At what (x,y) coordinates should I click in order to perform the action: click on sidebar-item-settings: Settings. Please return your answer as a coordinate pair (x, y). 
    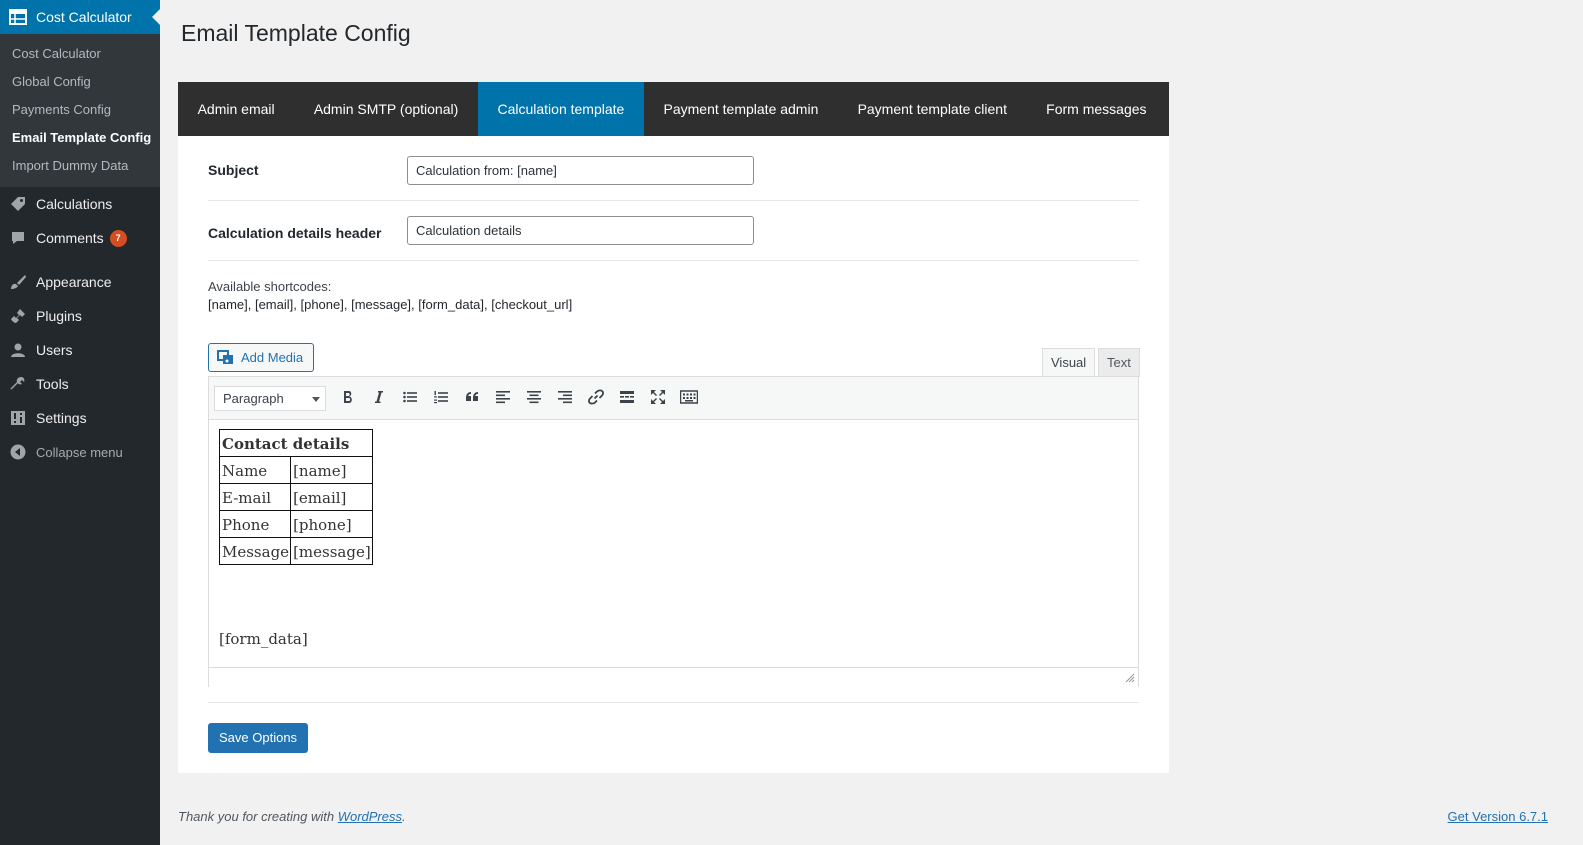
    Looking at the image, I should click on (80, 418).